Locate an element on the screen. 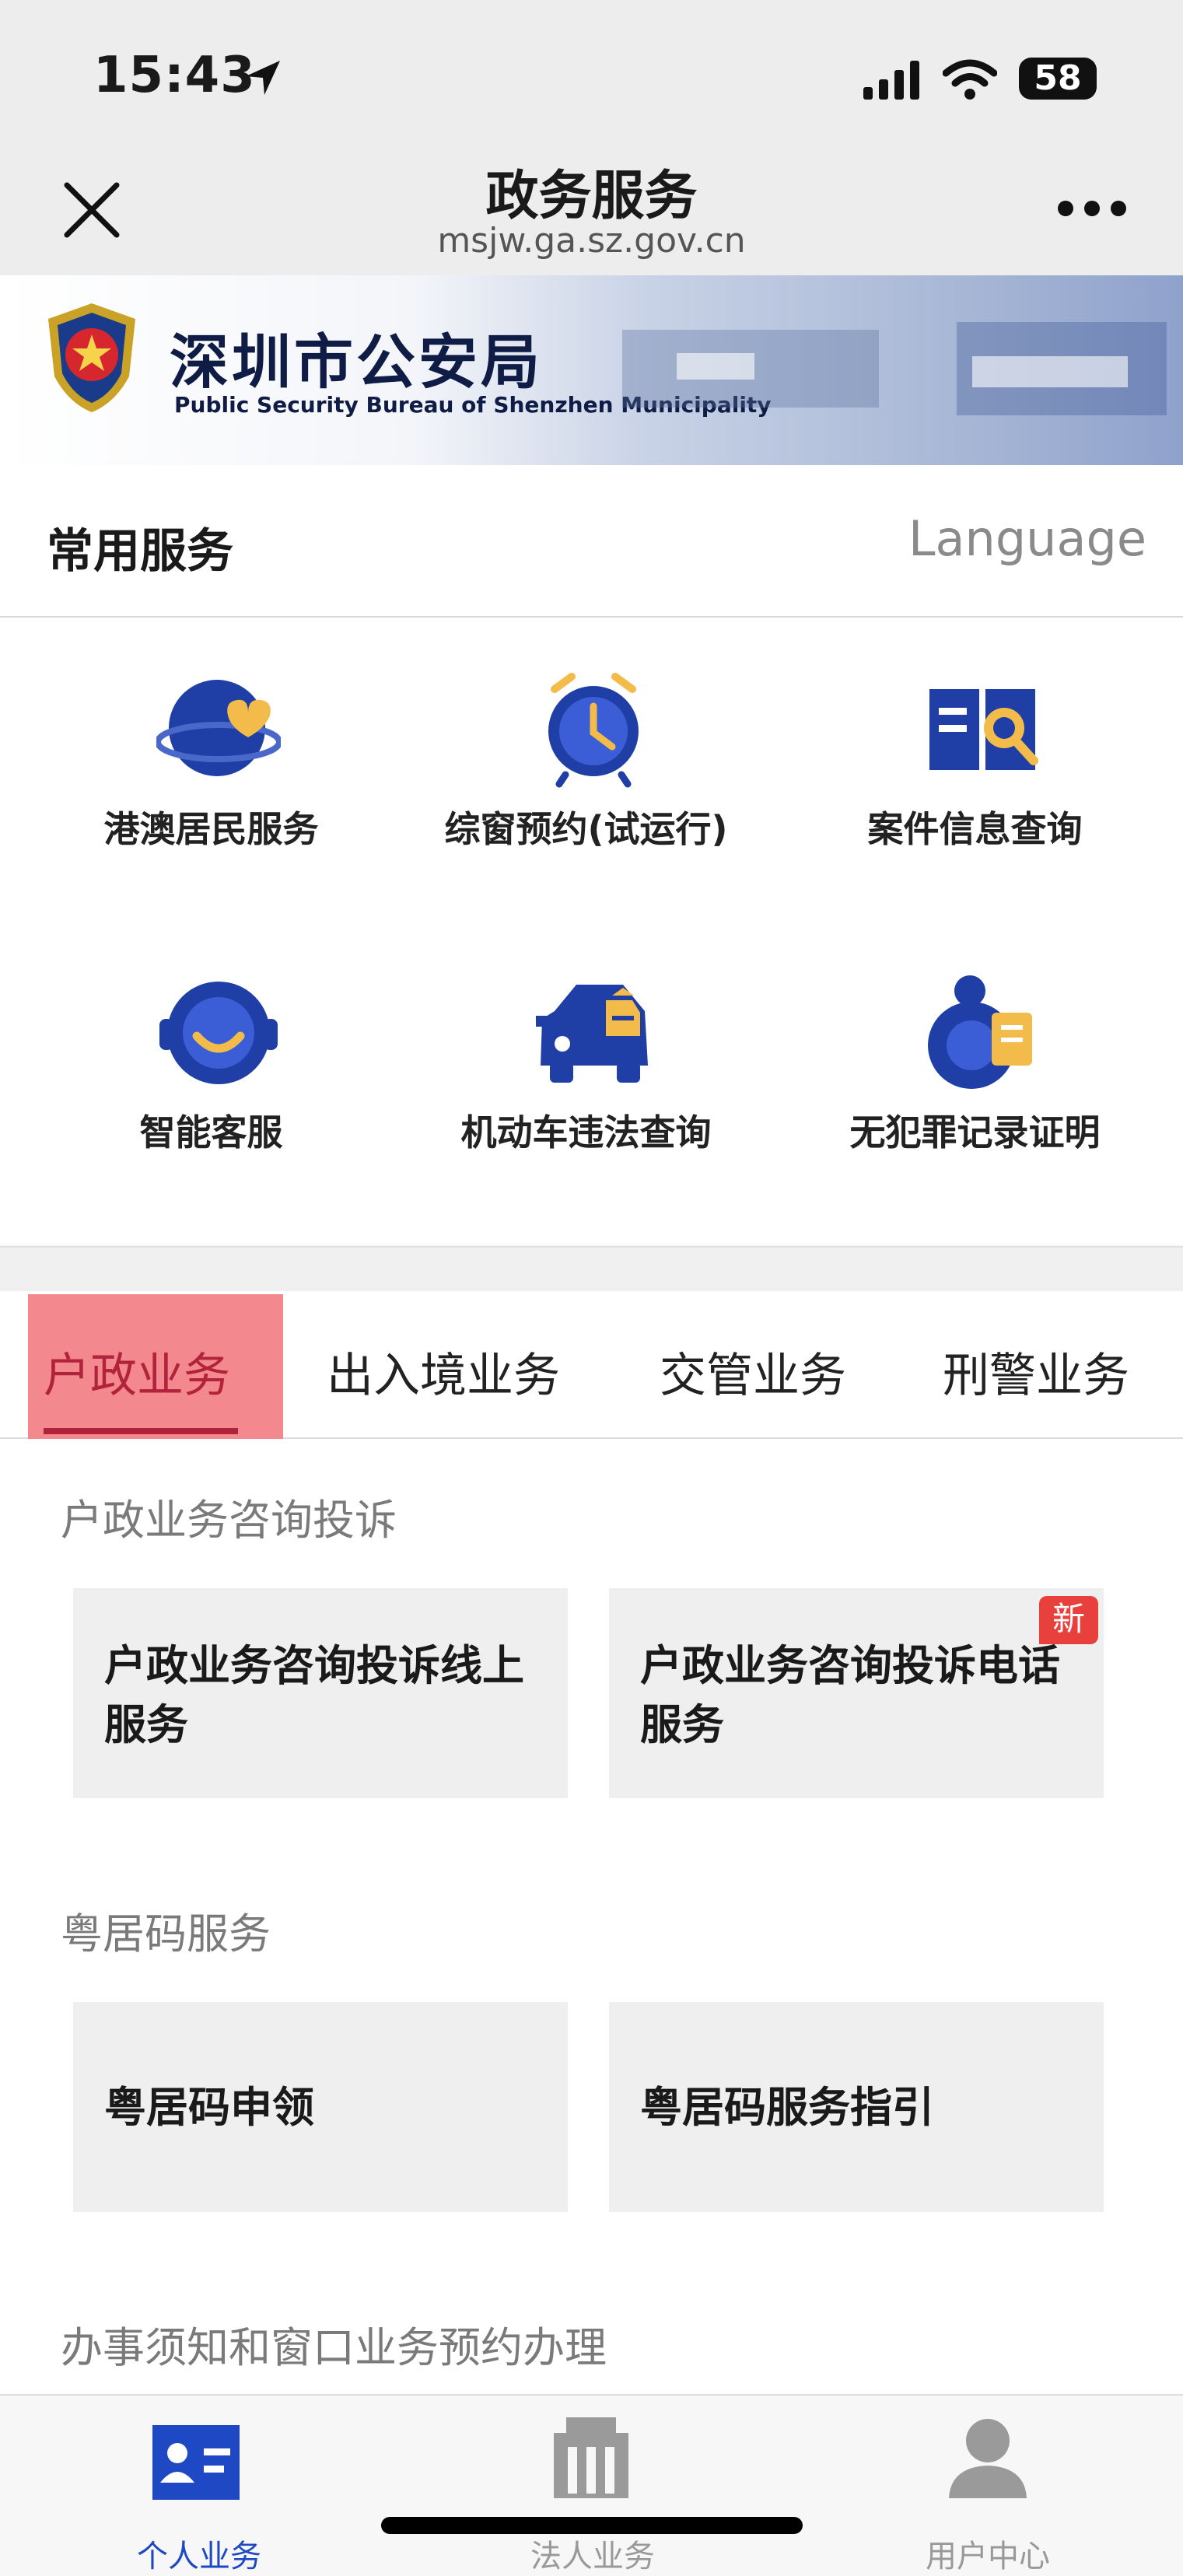 Image resolution: width=1183 pixels, height=2576 pixels. service-item-no-criminal-record: 无犯罪记录证明 is located at coordinates (975, 1073).